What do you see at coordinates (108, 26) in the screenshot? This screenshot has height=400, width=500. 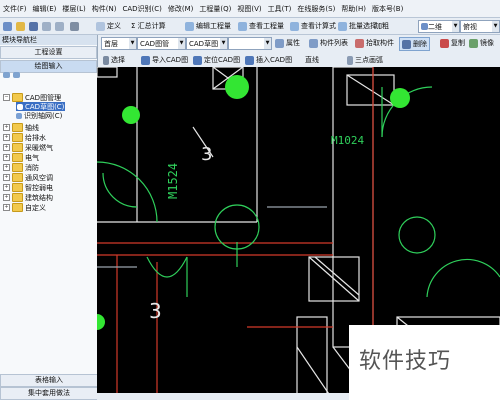 I see `define-button: 定义` at bounding box center [108, 26].